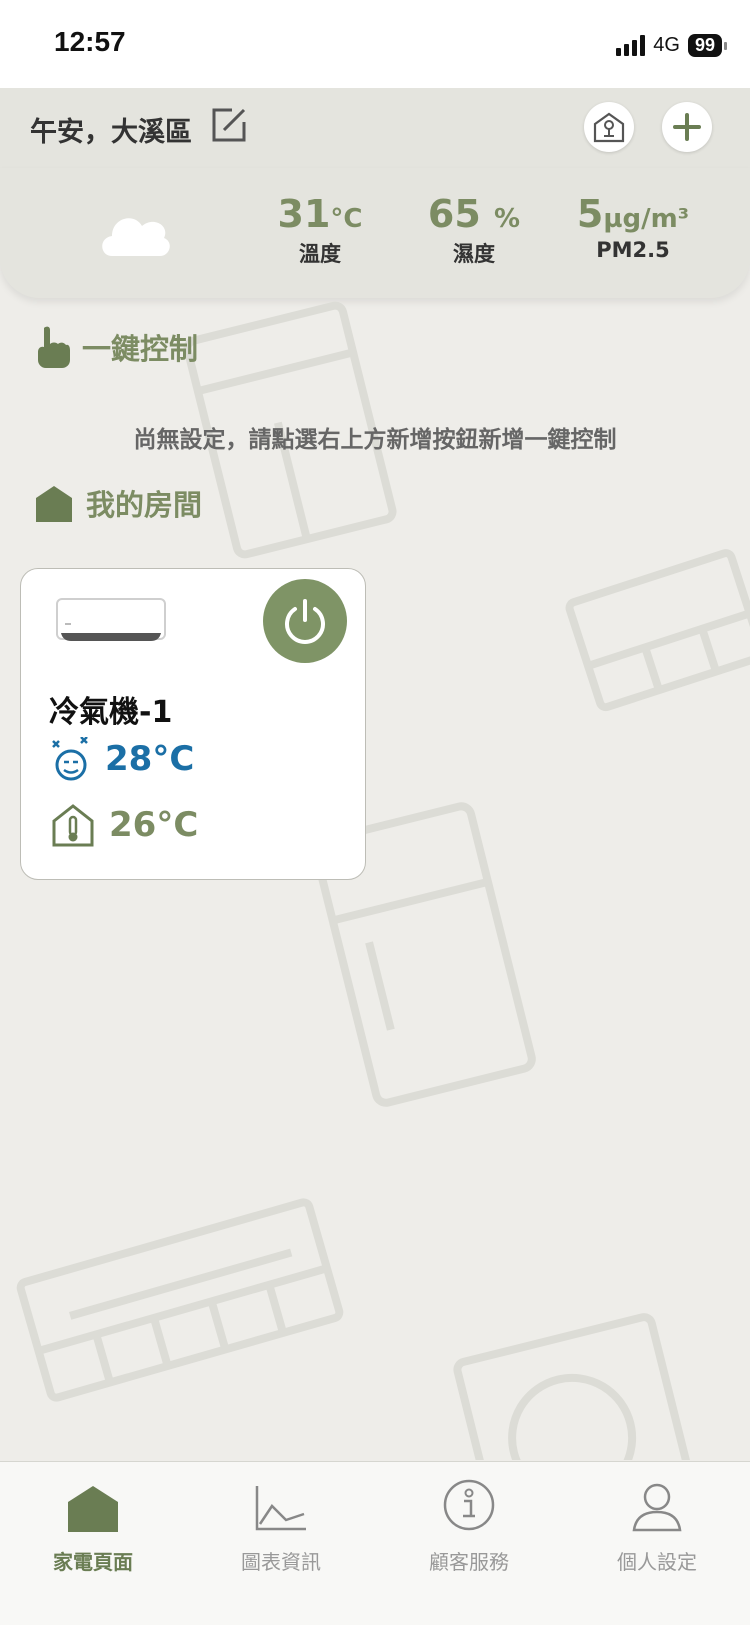 This screenshot has width=750, height=1625. I want to click on tab-charts: 圖表資訊, so click(281, 1525).